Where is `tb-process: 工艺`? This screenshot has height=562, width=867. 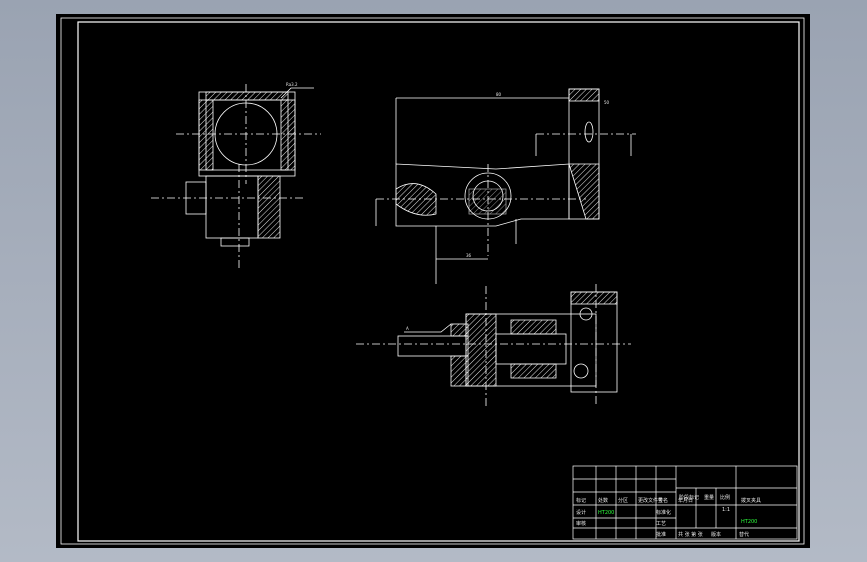 tb-process: 工艺 is located at coordinates (661, 524).